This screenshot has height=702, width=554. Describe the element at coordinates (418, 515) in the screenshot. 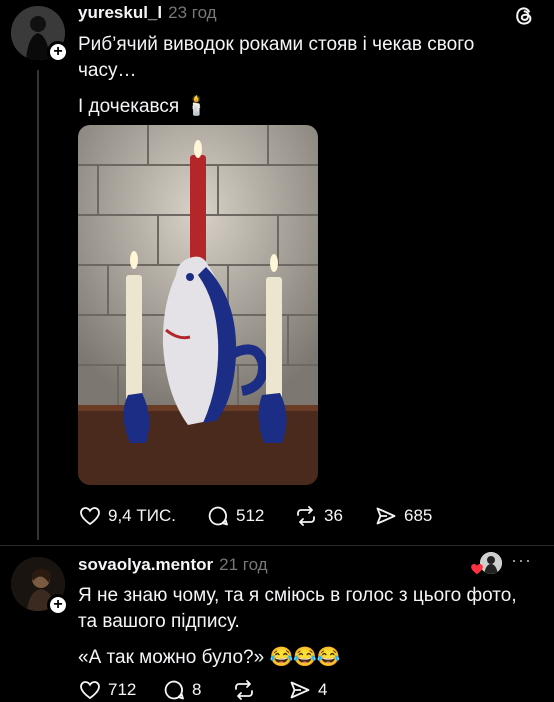

I see `share-count: 685` at that location.